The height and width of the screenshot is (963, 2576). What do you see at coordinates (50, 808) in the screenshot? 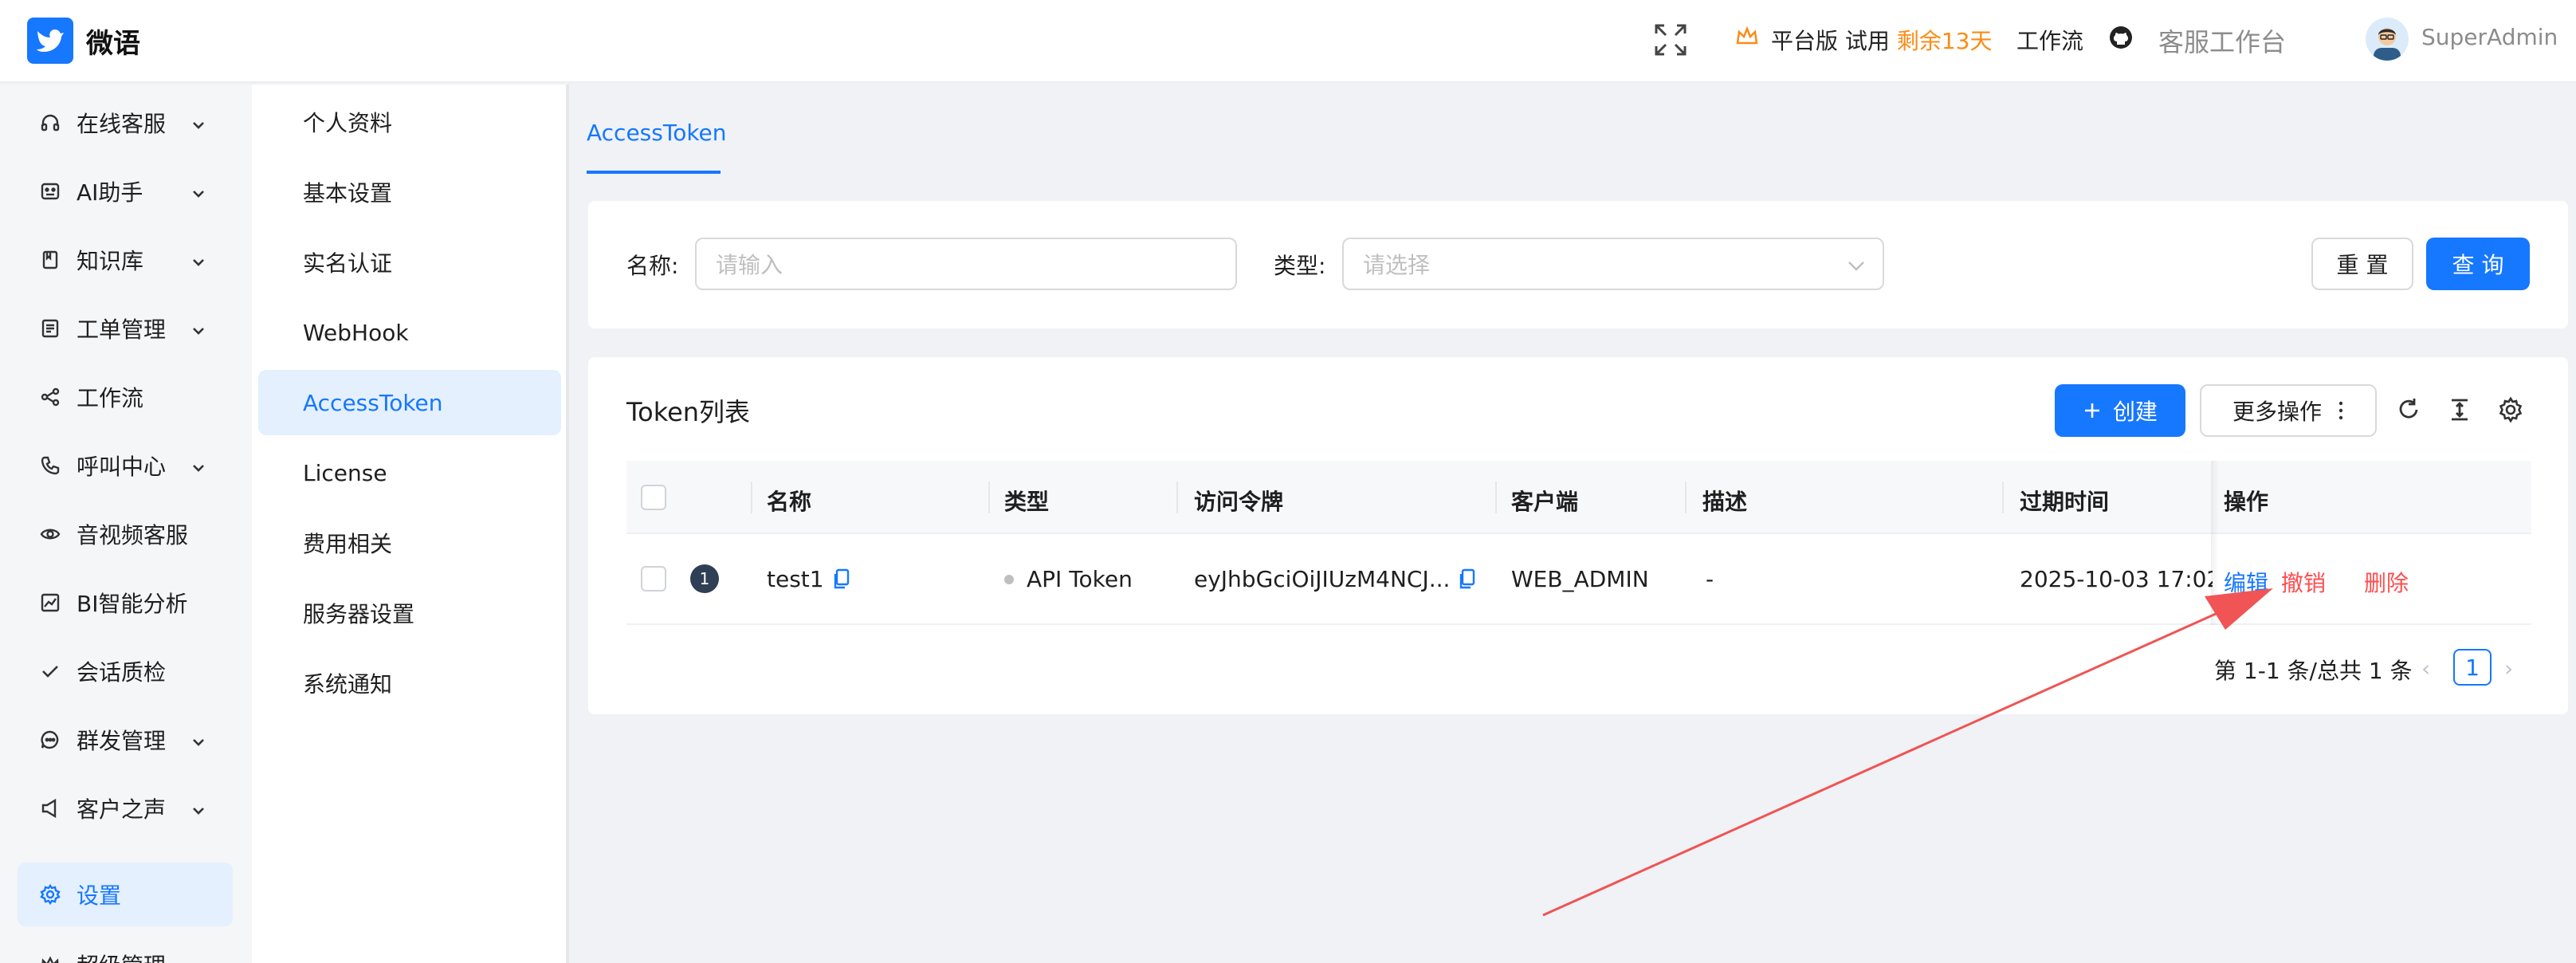
I see `sound-icon` at bounding box center [50, 808].